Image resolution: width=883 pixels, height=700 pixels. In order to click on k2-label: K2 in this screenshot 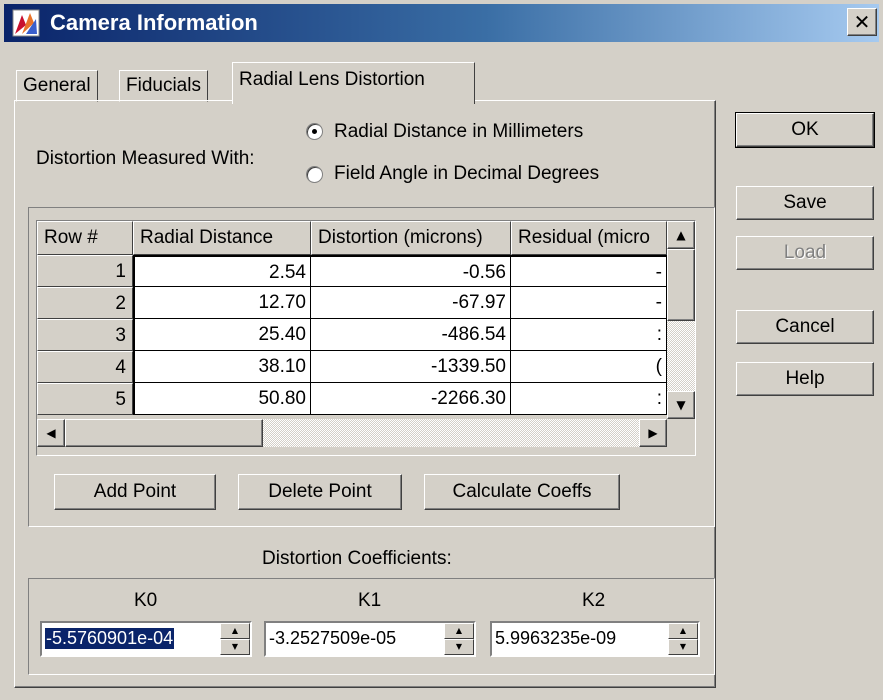, I will do `click(594, 600)`.